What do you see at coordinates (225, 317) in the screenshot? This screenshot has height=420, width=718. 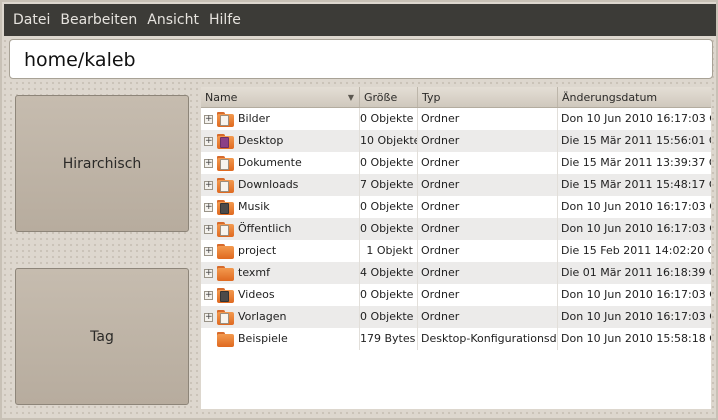 I see `templates-folder-icon` at bounding box center [225, 317].